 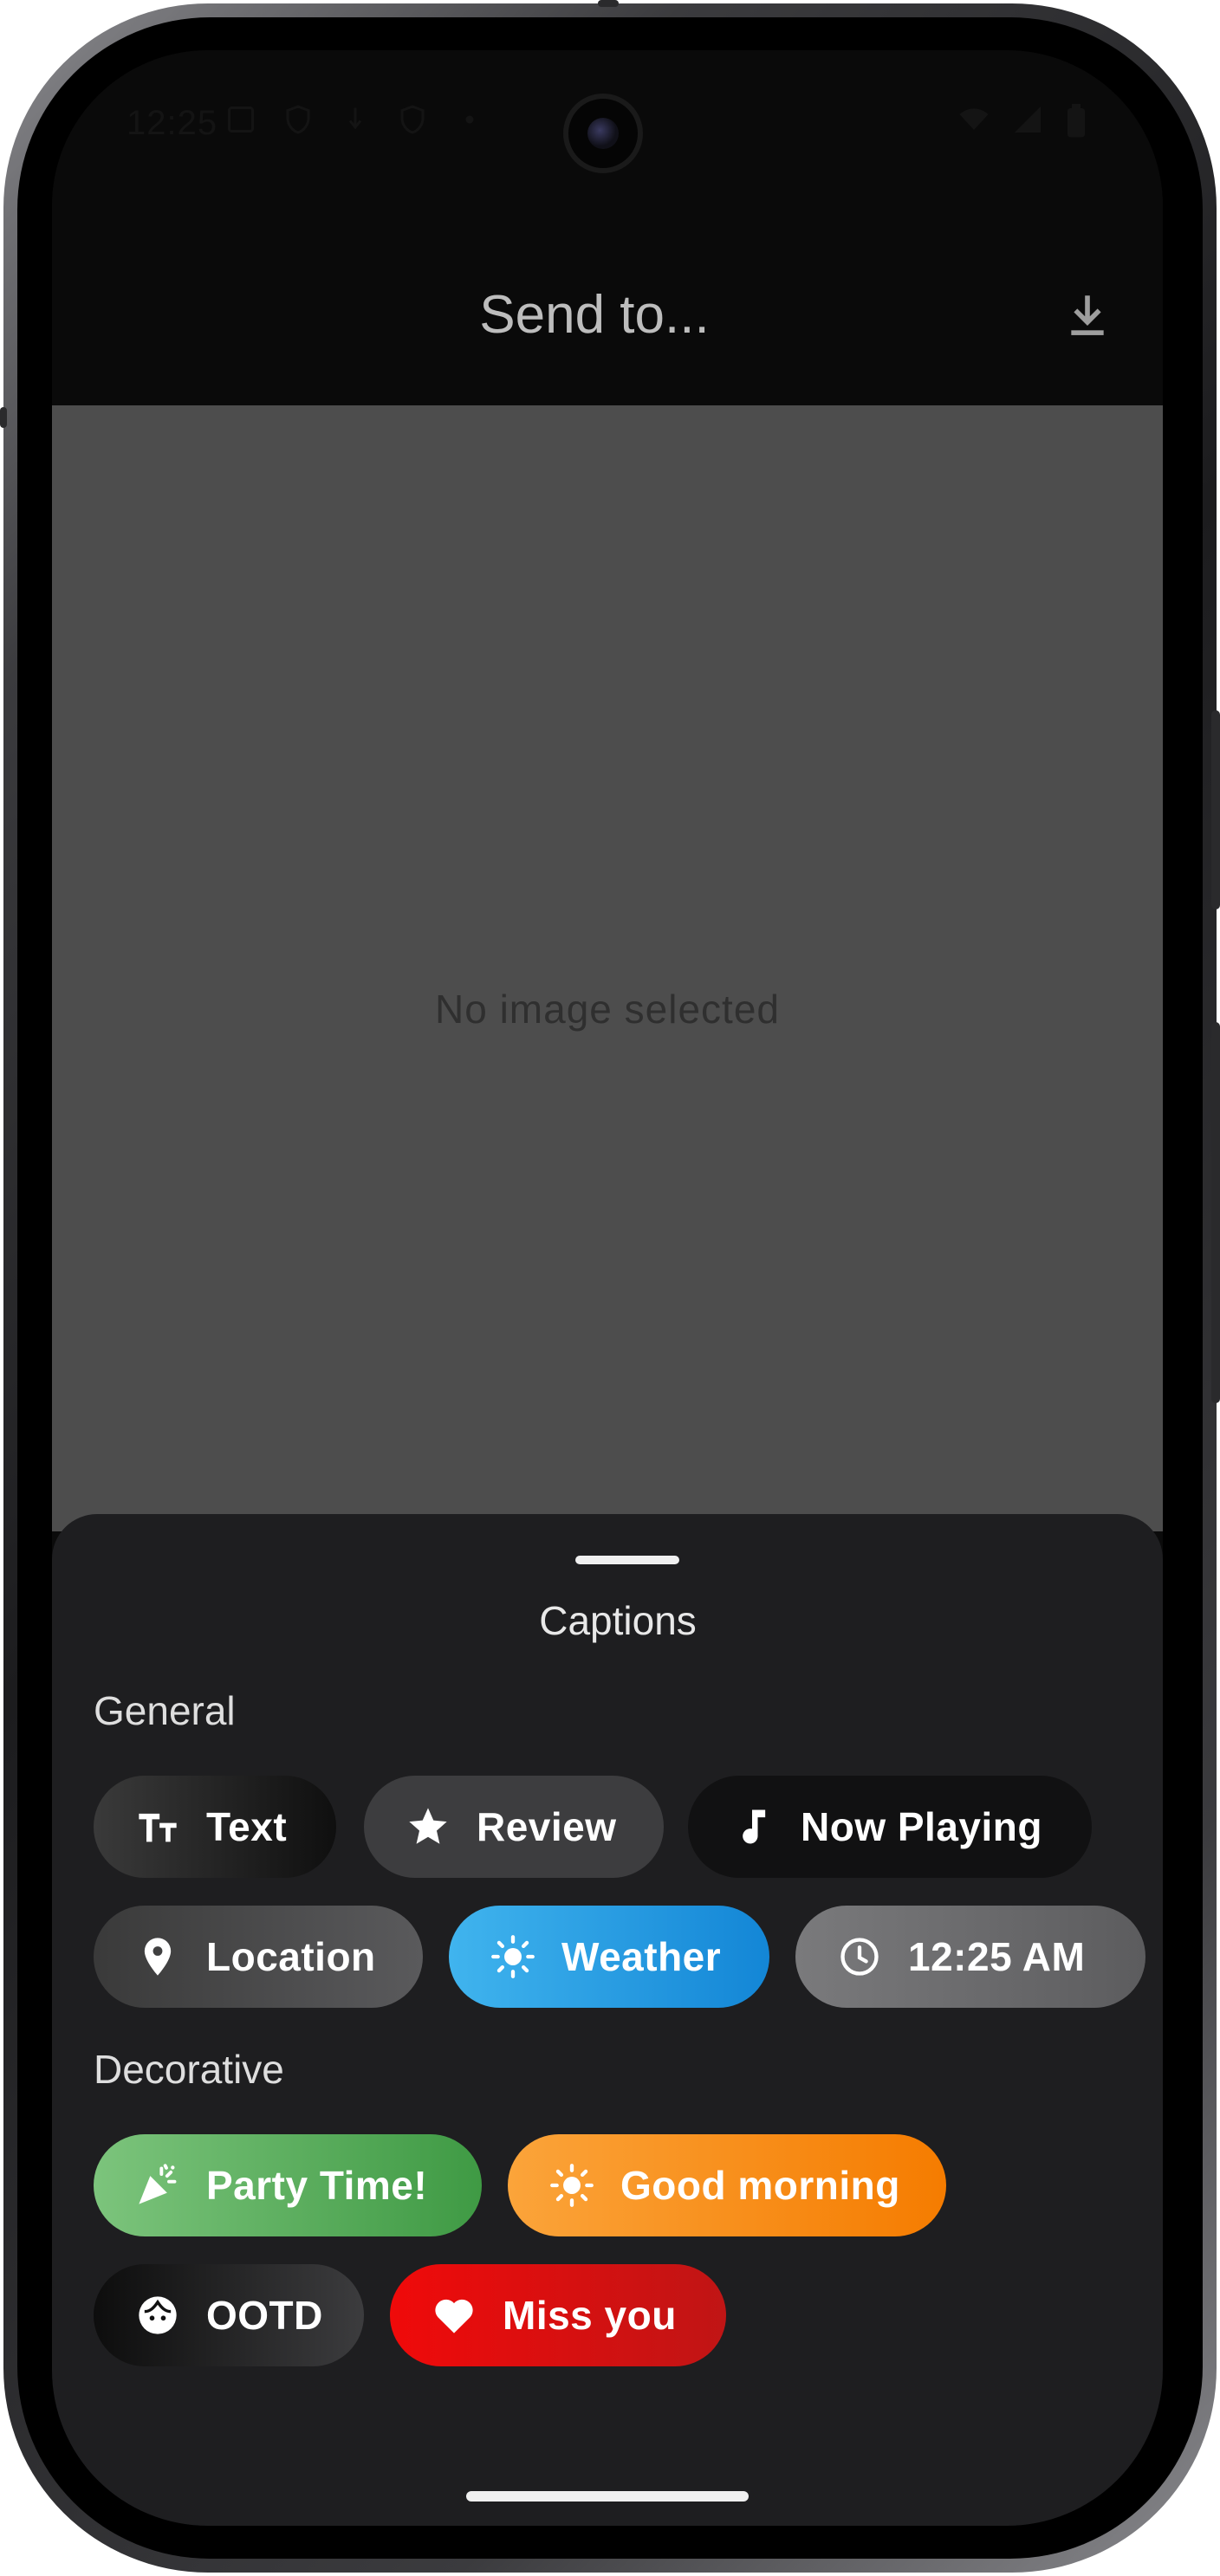 I want to click on download-button, so click(x=1088, y=316).